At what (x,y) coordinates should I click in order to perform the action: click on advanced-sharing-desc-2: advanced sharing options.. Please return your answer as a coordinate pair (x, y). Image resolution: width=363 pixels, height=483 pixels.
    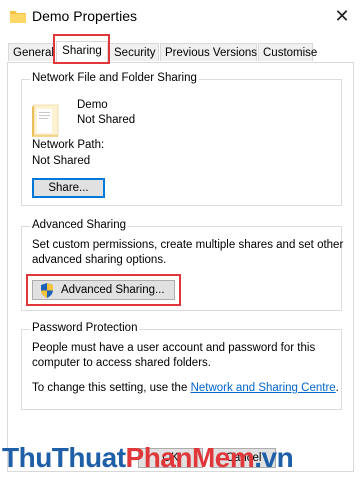
    Looking at the image, I should click on (99, 260).